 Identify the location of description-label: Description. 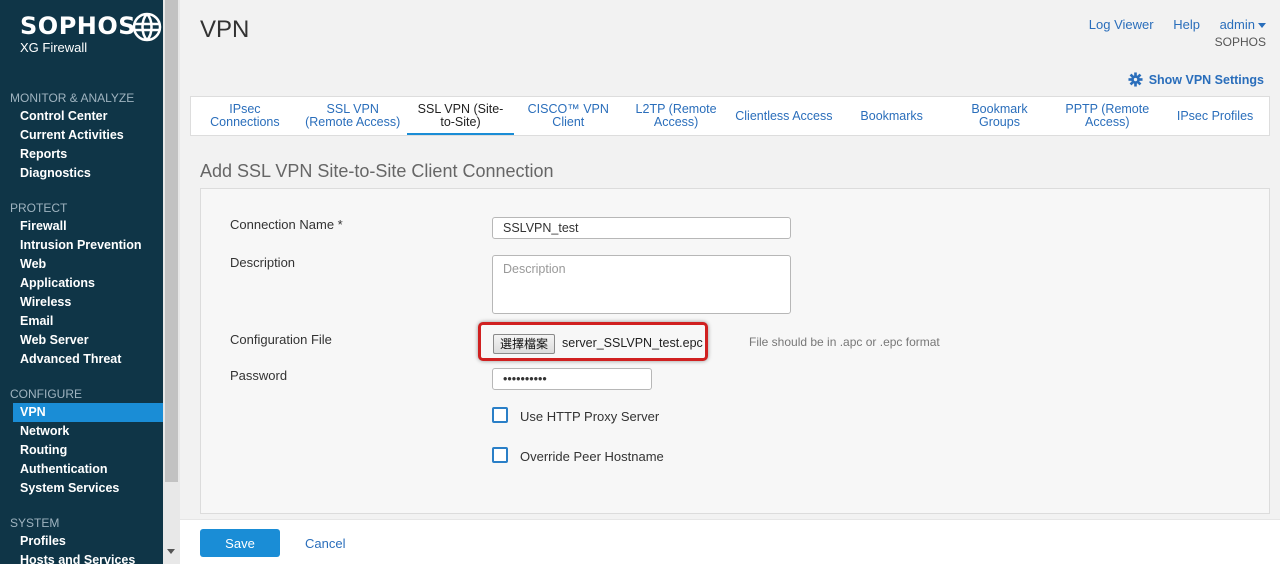
(263, 262).